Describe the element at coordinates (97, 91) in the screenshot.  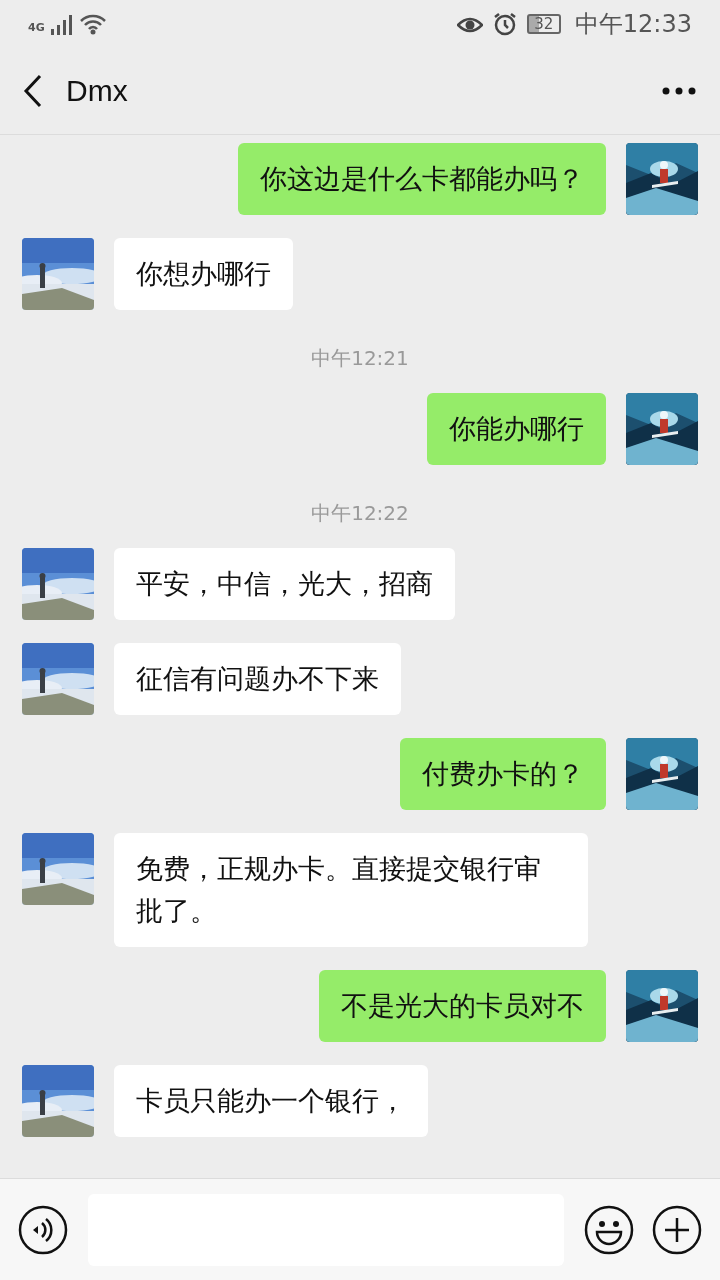
I see `chat-title: Dmx` at that location.